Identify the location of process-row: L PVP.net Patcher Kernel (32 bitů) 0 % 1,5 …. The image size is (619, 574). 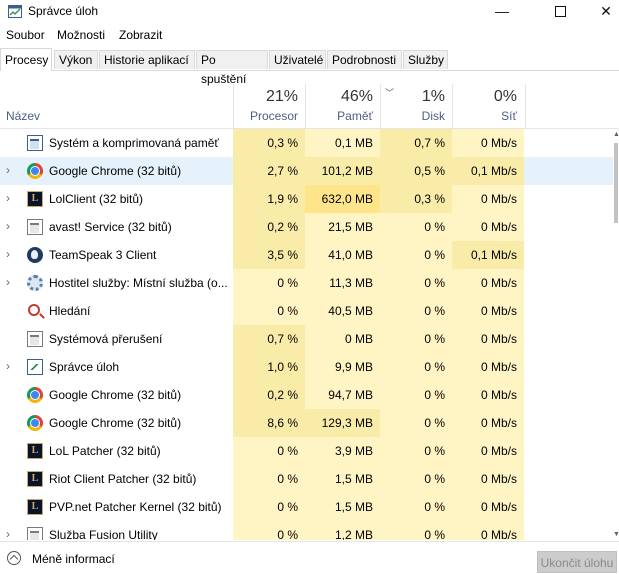
(306, 507).